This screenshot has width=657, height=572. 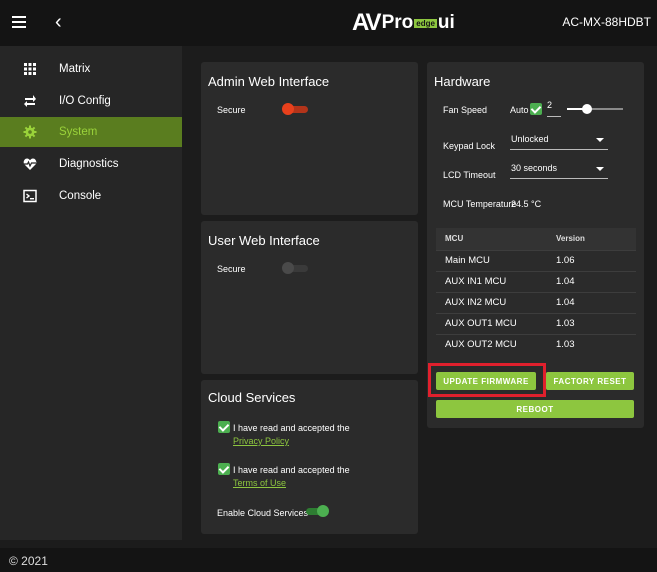 I want to click on privacy-policy-link: Privacy Policy, so click(x=261, y=441).